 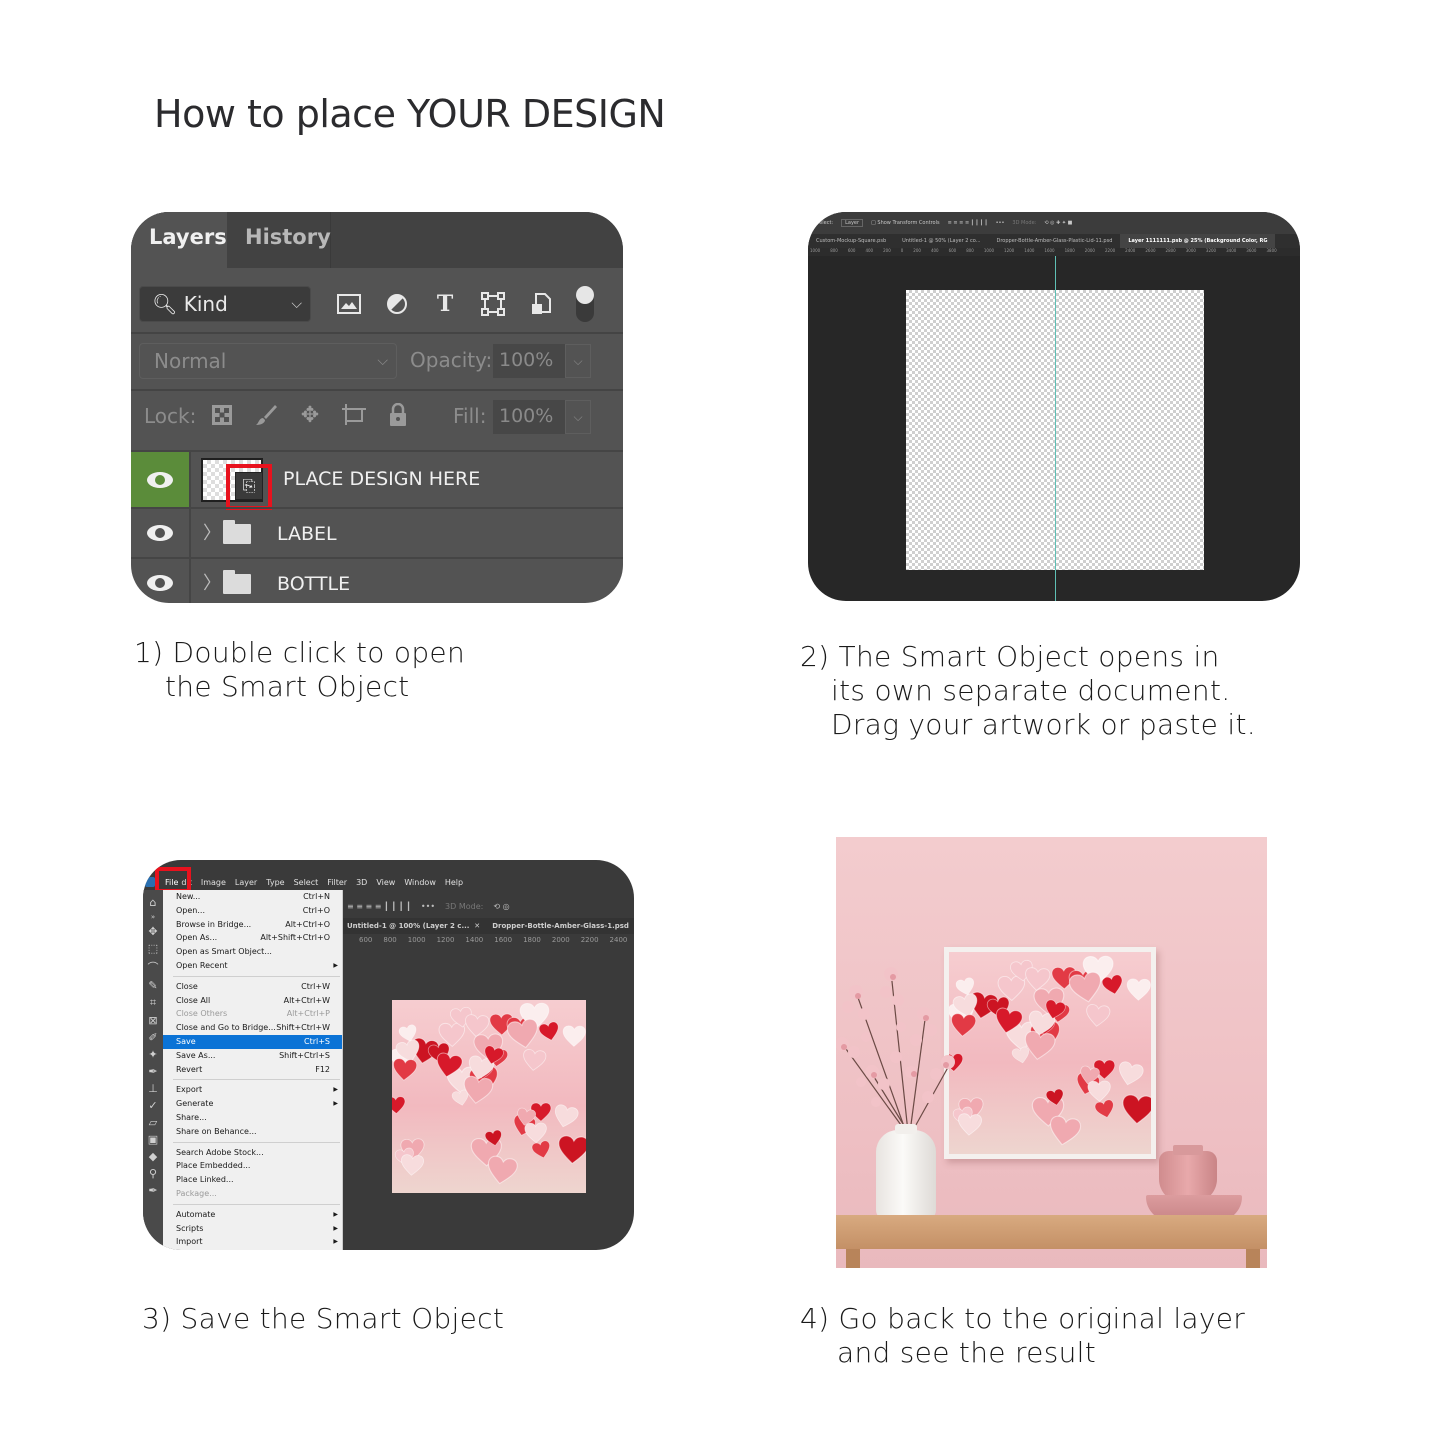 What do you see at coordinates (268, 361) in the screenshot?
I see `blend-mode-dropdown: Normal ⌵` at bounding box center [268, 361].